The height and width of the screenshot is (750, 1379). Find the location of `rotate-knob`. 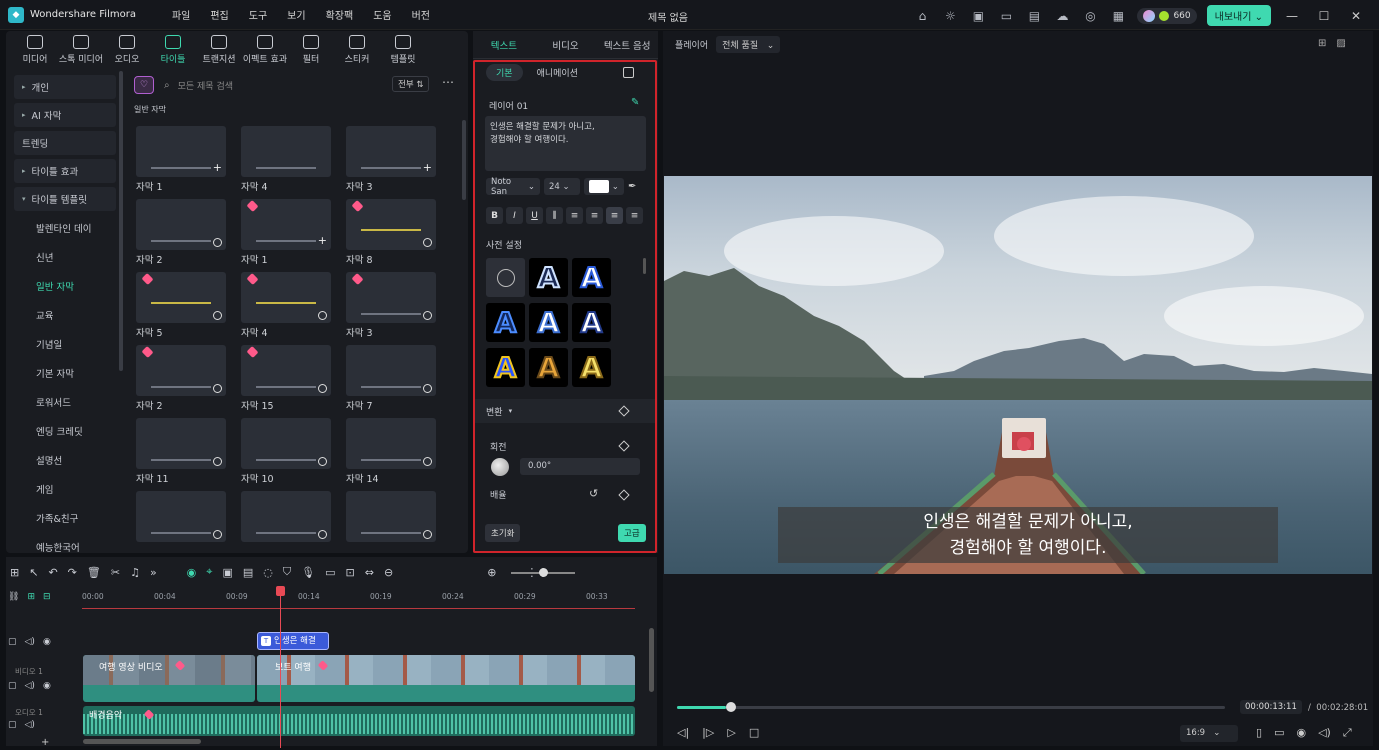

rotate-knob is located at coordinates (500, 467).